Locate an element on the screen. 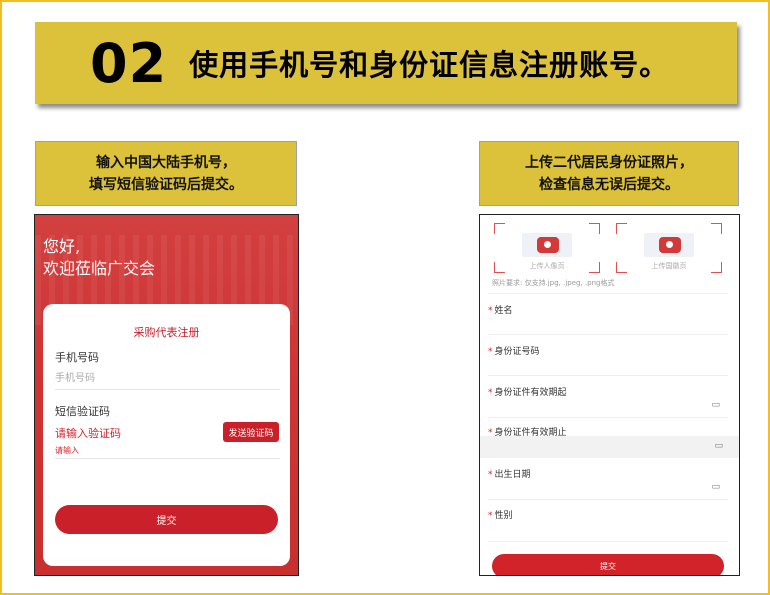  id-number-input is located at coordinates (608, 365).